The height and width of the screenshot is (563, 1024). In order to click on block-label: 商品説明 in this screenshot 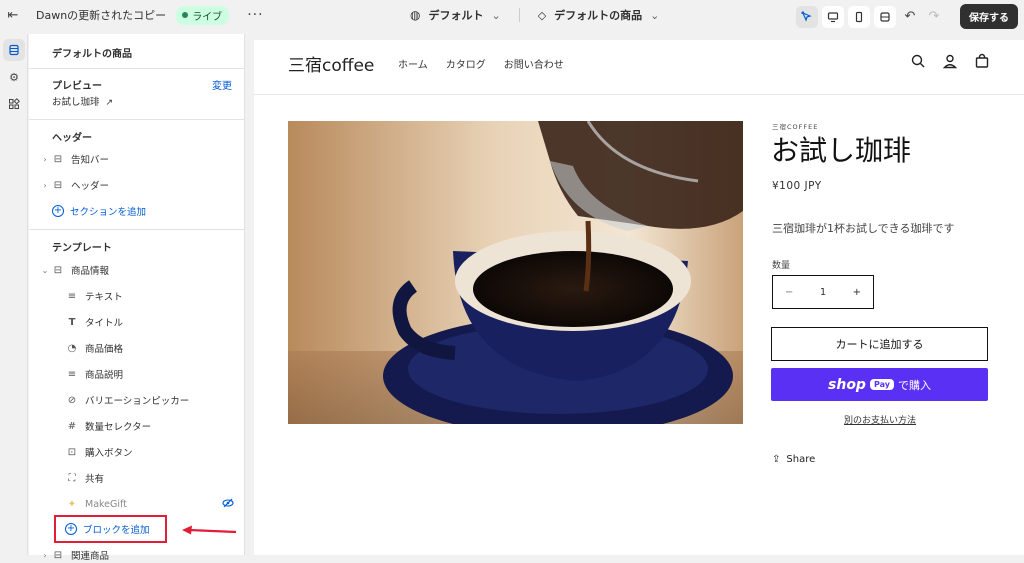, I will do `click(104, 375)`.